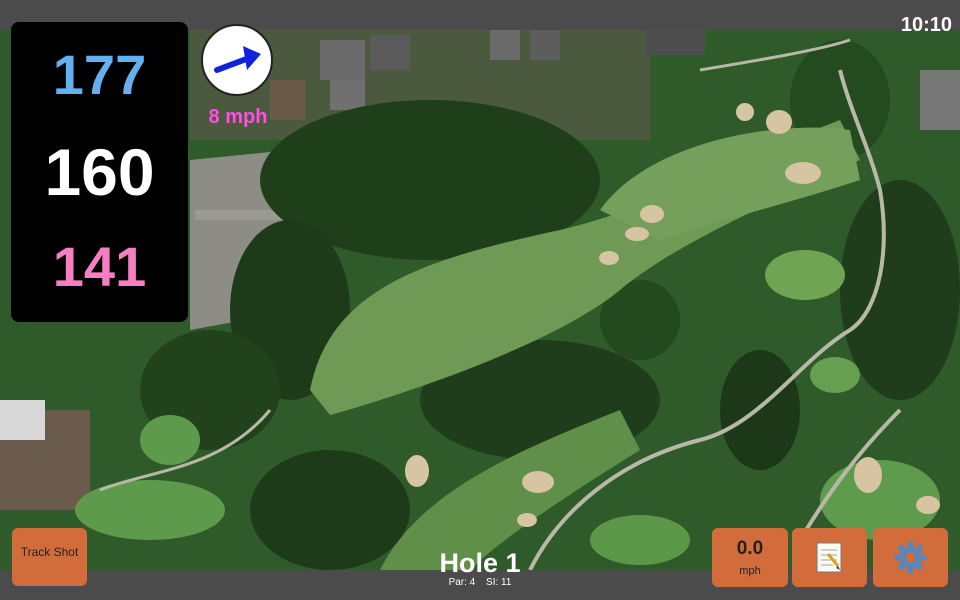 Image resolution: width=960 pixels, height=600 pixels. Describe the element at coordinates (750, 571) in the screenshot. I see `speed-unit: mph` at that location.